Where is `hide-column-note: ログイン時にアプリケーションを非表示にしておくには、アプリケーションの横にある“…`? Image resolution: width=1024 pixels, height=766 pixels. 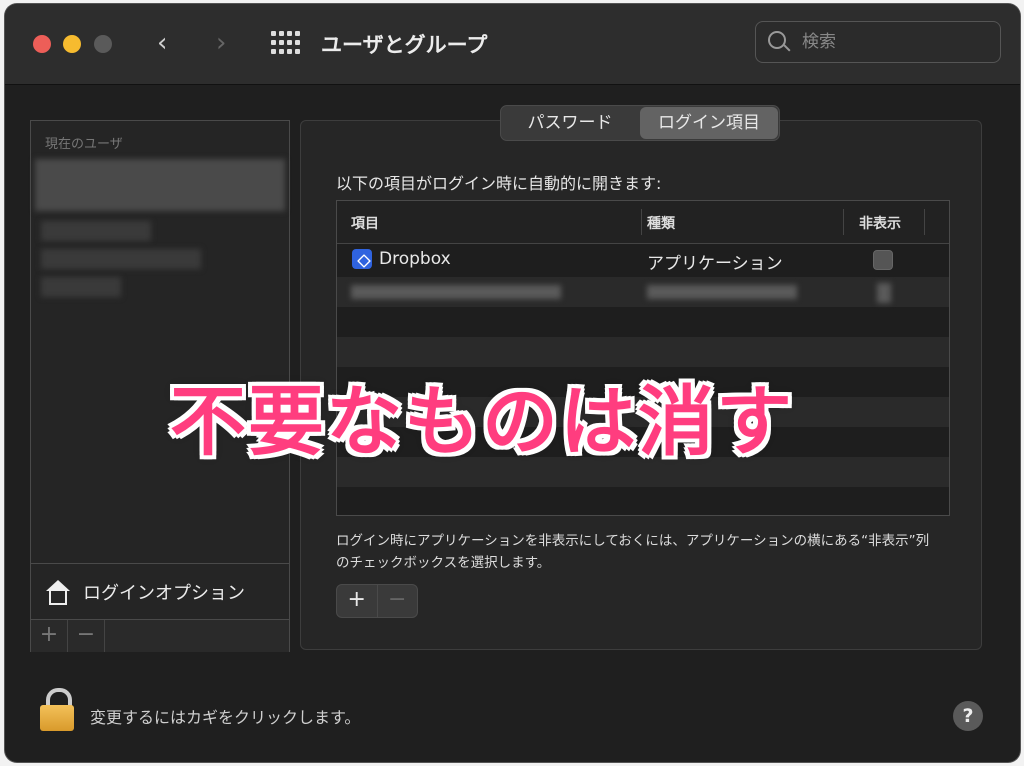
hide-column-note: ログイン時にアプリケーションを非表示にしておくには、アプリケーションの横にある“… is located at coordinates (633, 552).